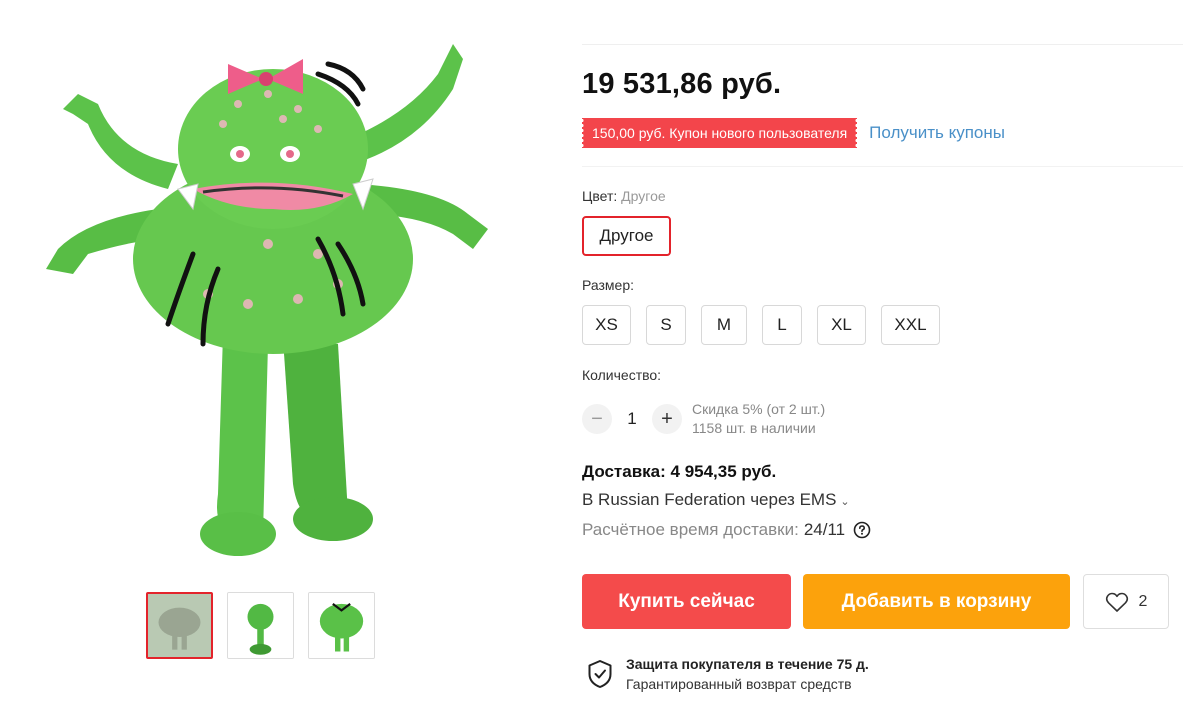  Describe the element at coordinates (845, 501) in the screenshot. I see `chevron-down-icon: ⌄` at that location.